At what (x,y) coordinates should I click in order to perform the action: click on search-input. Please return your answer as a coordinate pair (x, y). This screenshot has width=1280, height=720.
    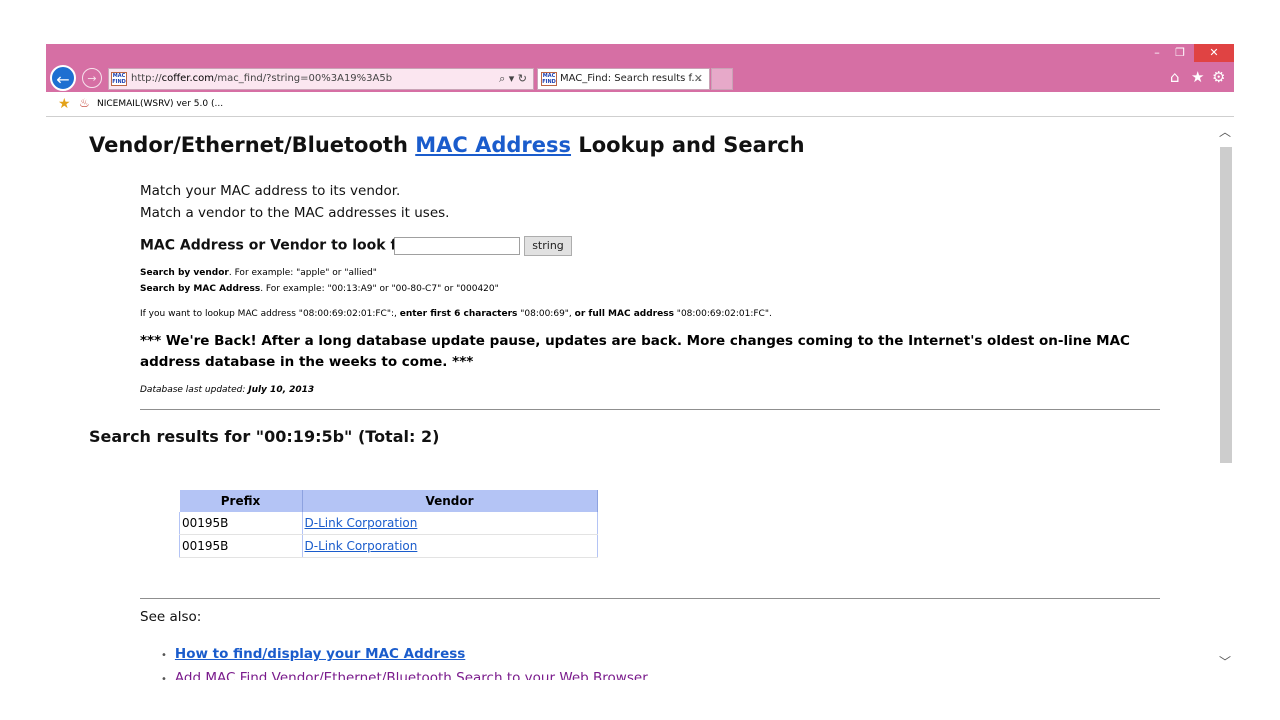
    Looking at the image, I should click on (457, 246).